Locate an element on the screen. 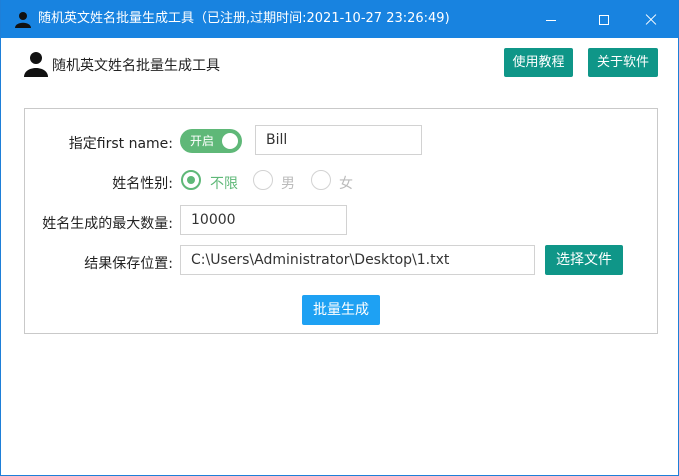 This screenshot has height=476, width=679. choose-file-button: 选择文件 is located at coordinates (584, 260).